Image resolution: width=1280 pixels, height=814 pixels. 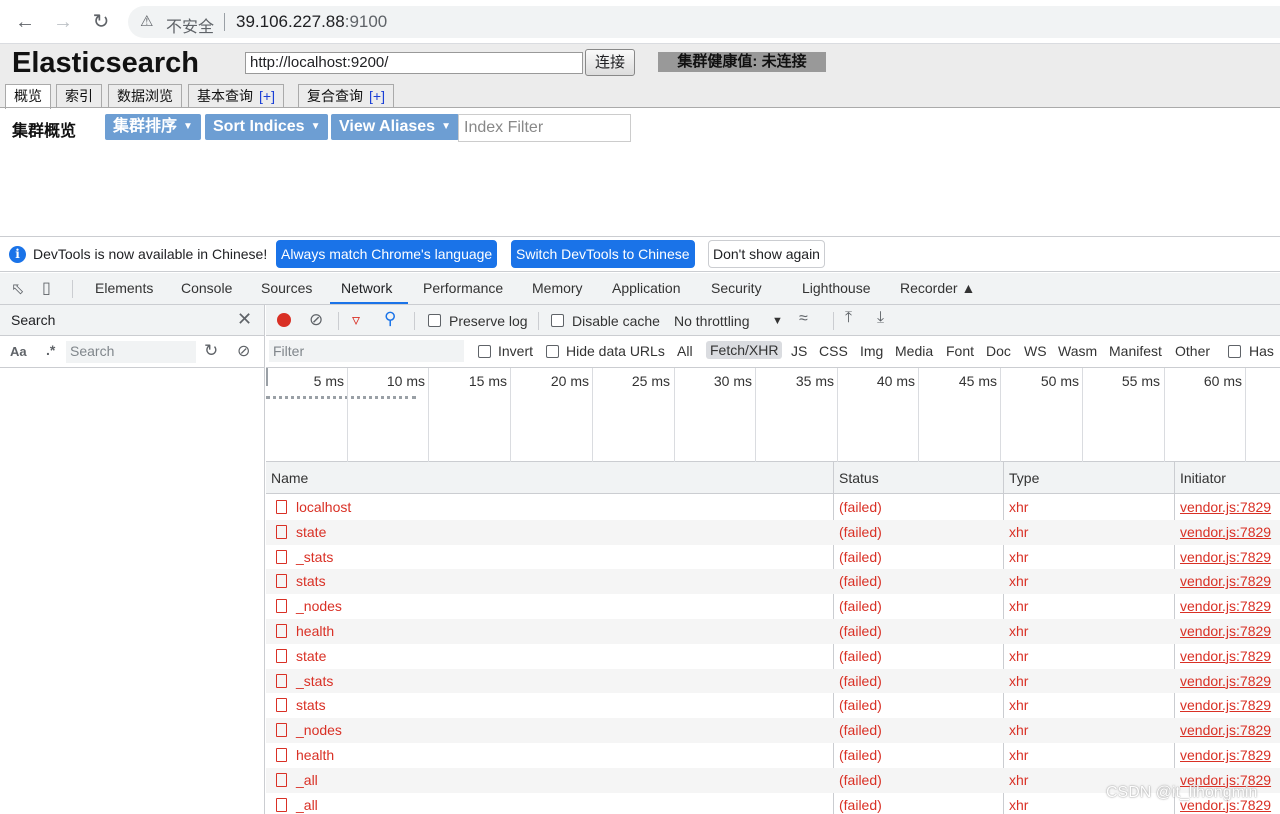 I want to click on tab-memory: Memory, so click(x=557, y=288).